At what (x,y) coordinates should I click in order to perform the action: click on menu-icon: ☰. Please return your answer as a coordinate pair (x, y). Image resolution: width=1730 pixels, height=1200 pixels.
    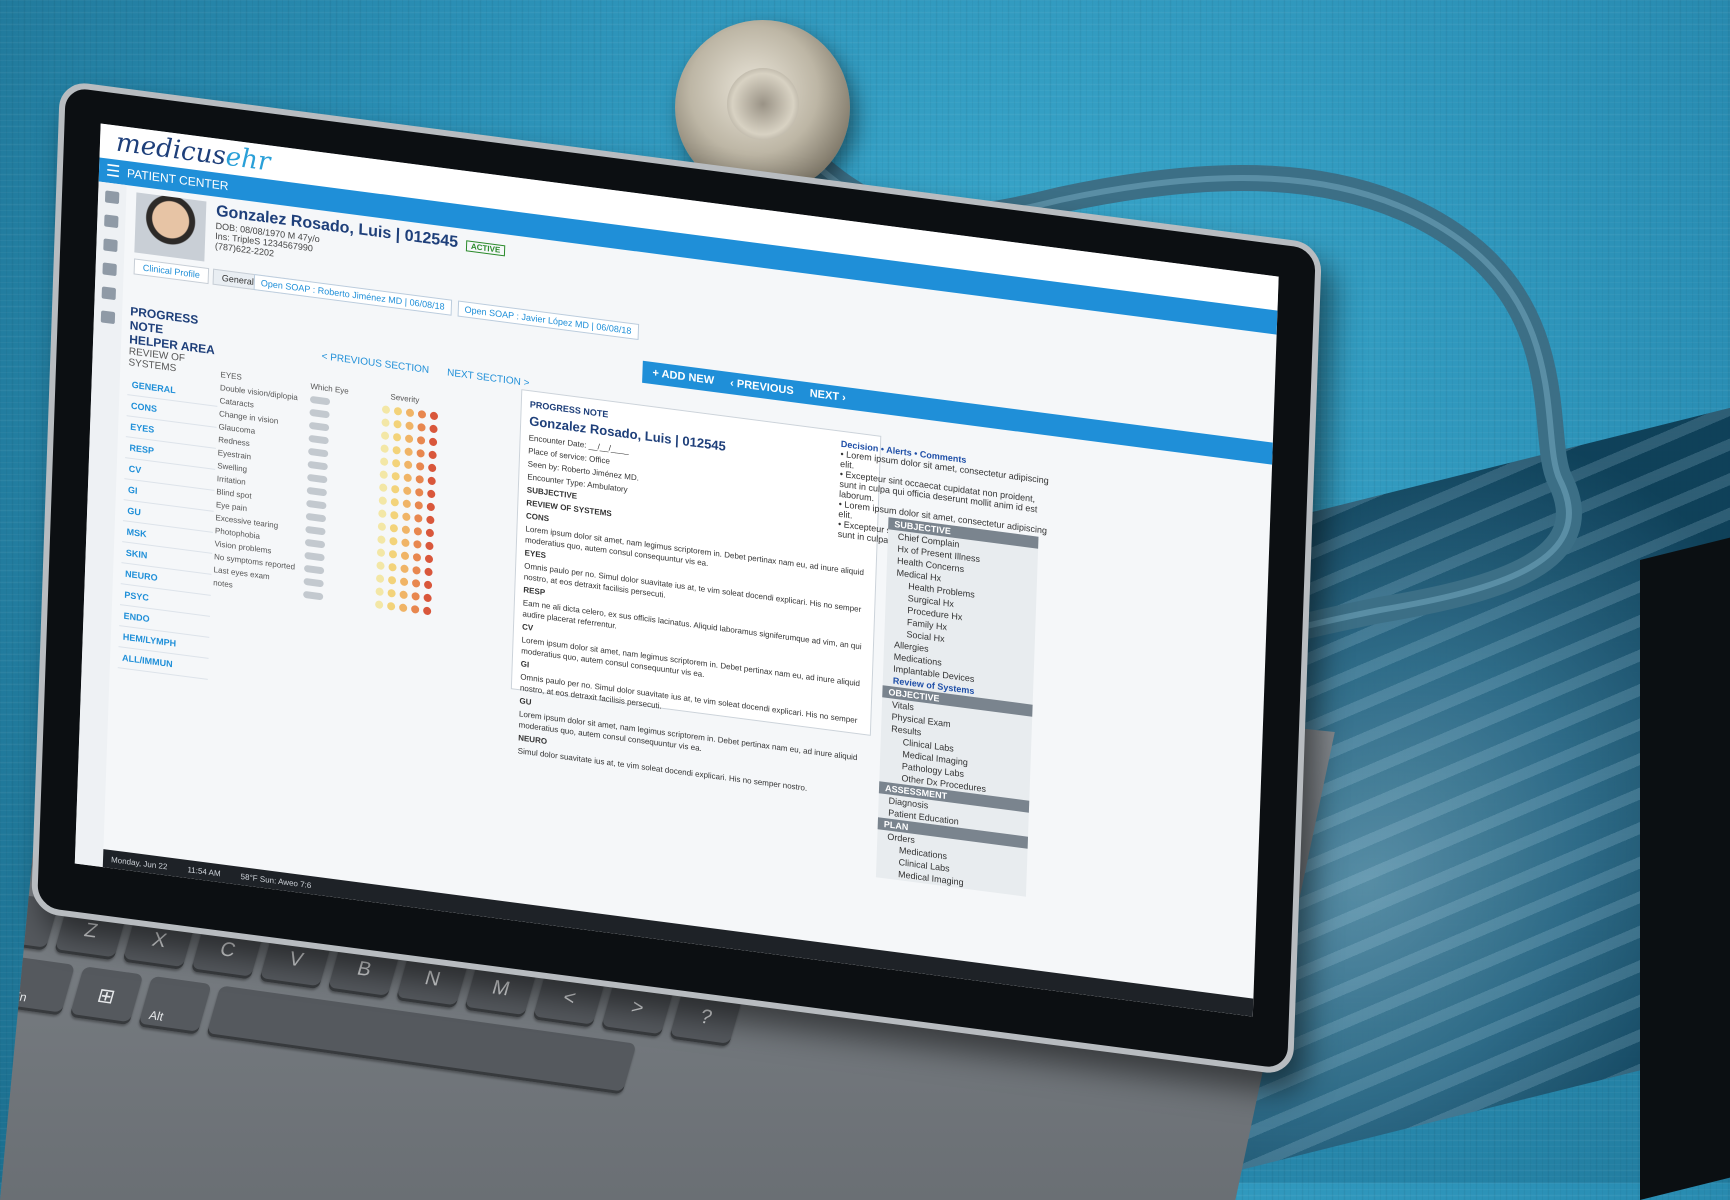
    Looking at the image, I should click on (113, 171).